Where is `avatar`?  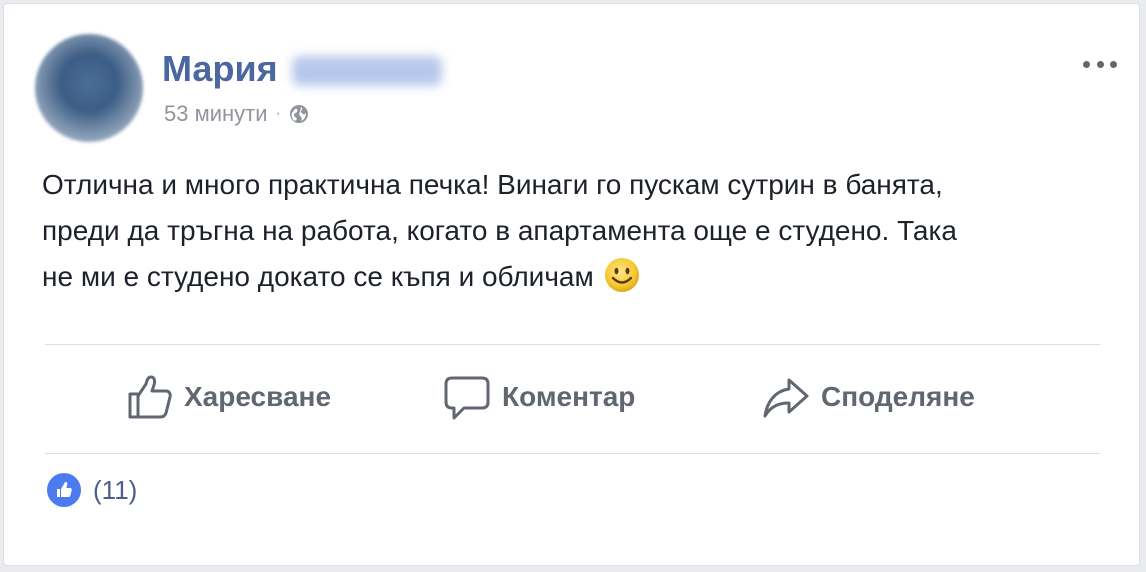
avatar is located at coordinates (89, 88).